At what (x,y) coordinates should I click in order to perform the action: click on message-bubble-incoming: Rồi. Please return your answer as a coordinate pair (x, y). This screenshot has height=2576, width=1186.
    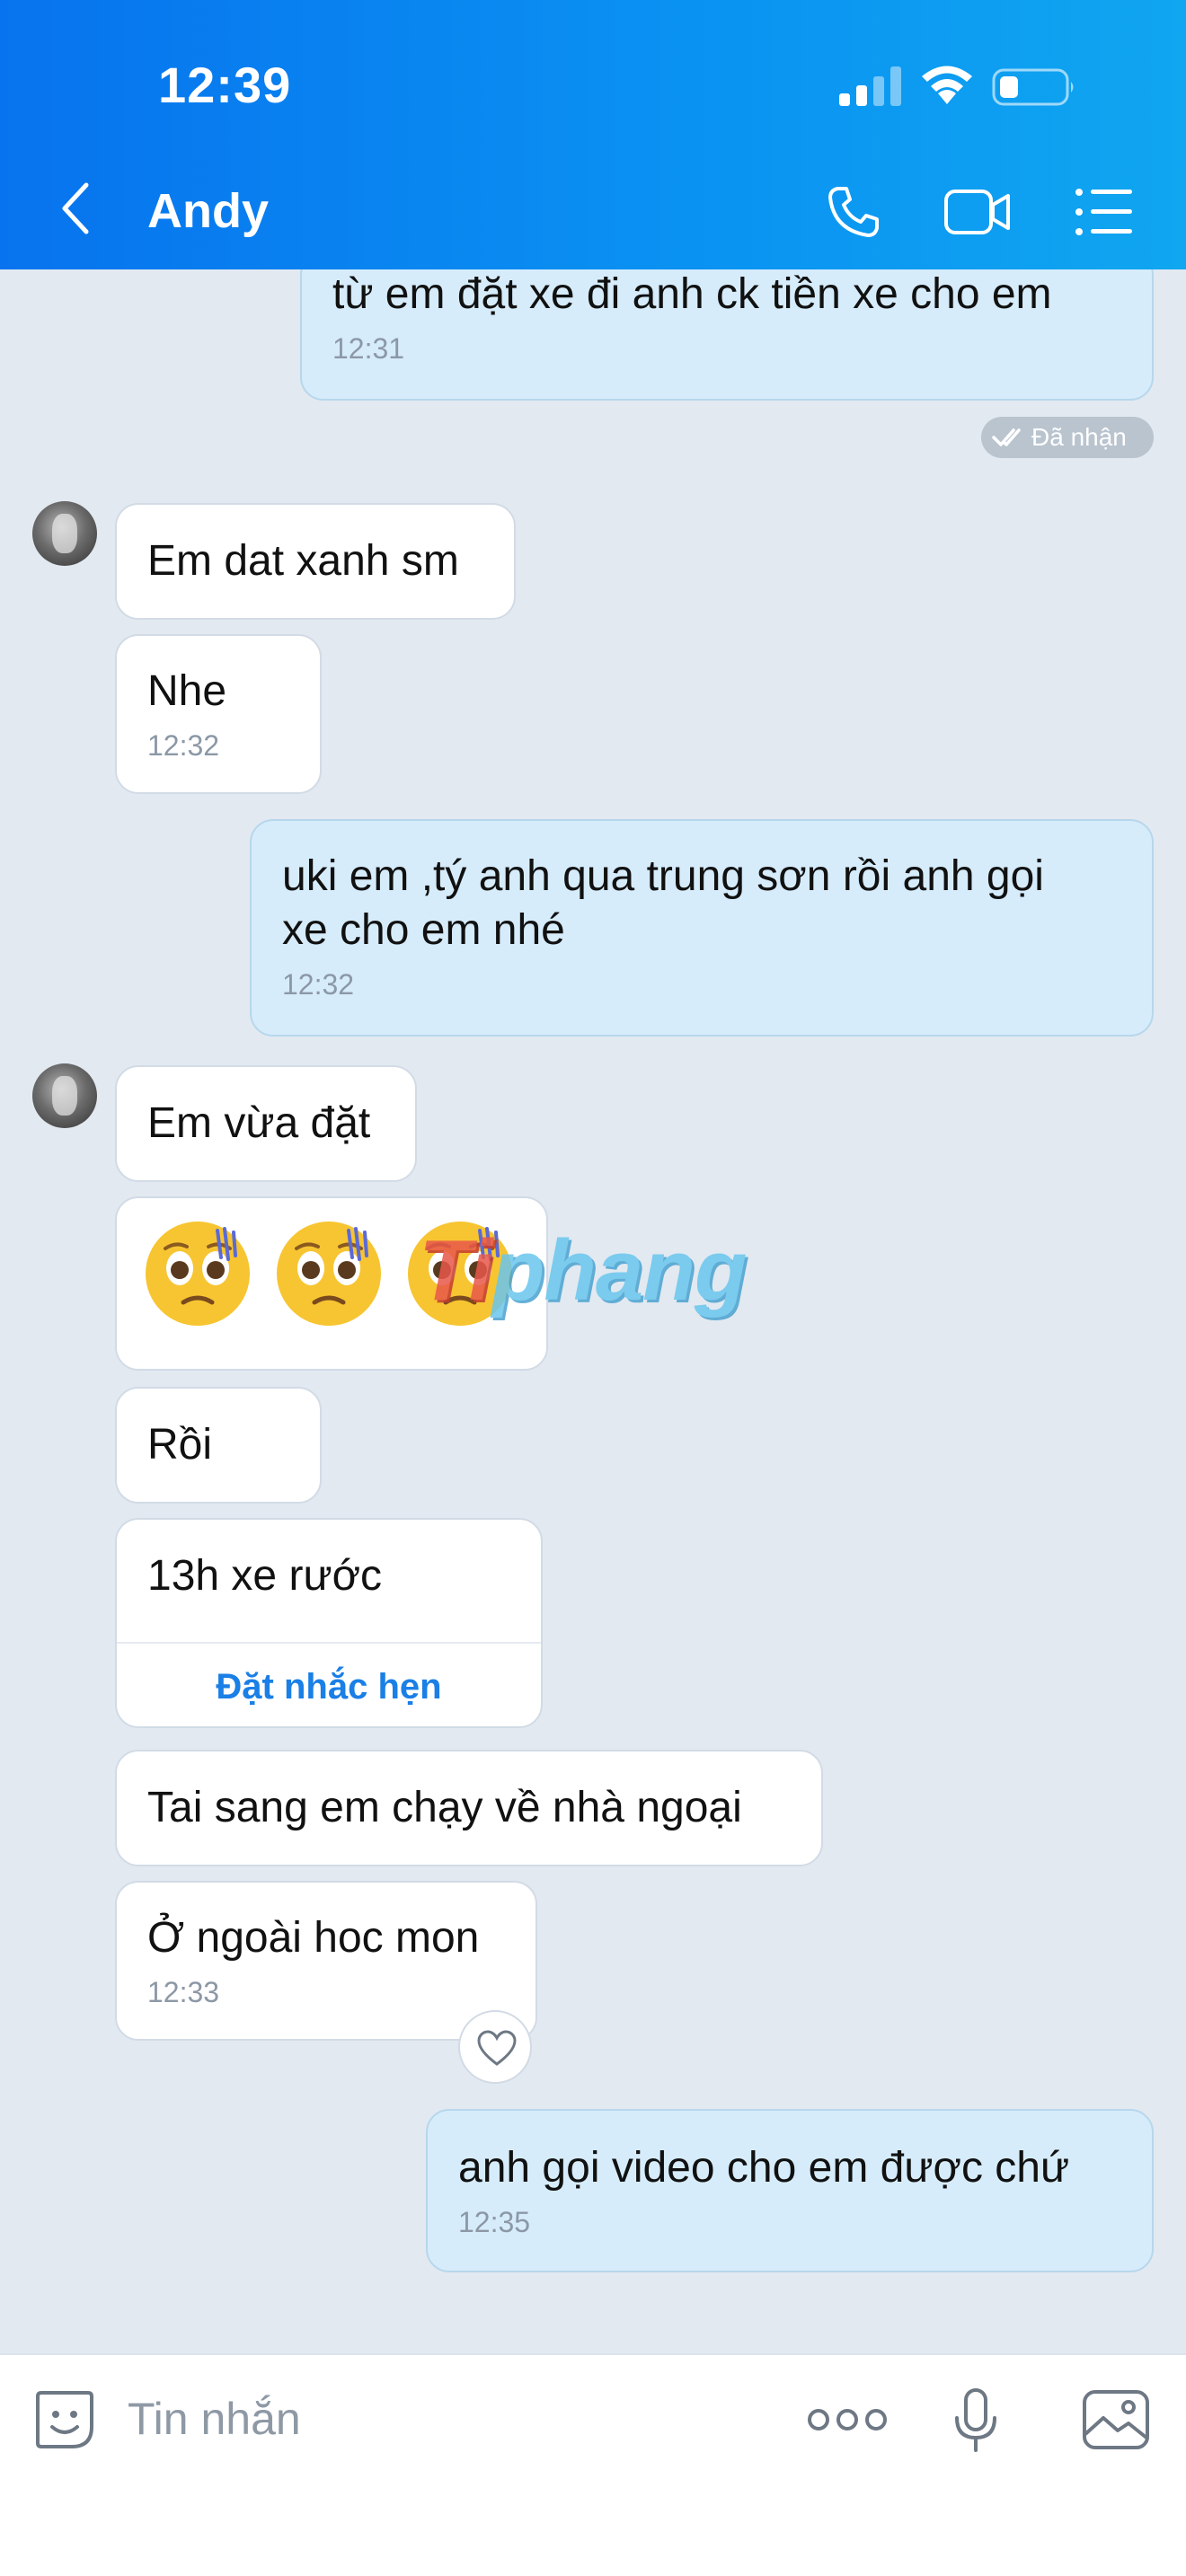
    Looking at the image, I should click on (218, 1445).